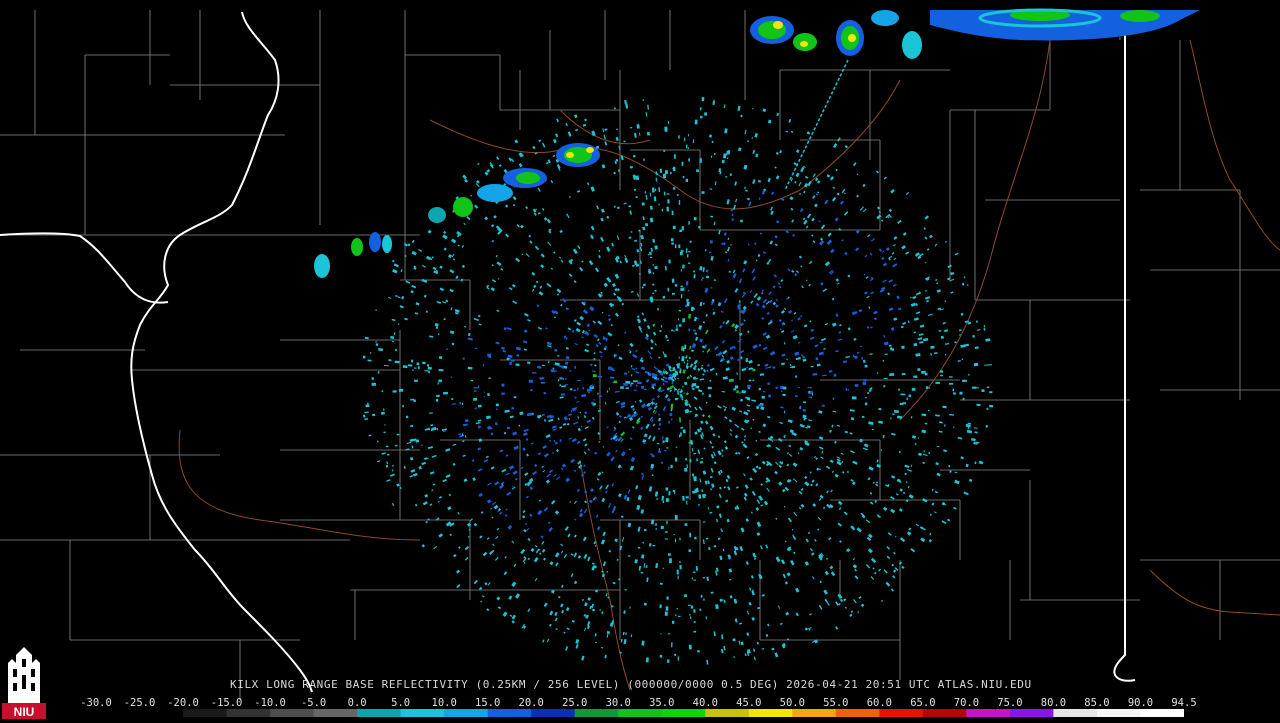  I want to click on colorbar-tick-label: 94.5, so click(1184, 703).